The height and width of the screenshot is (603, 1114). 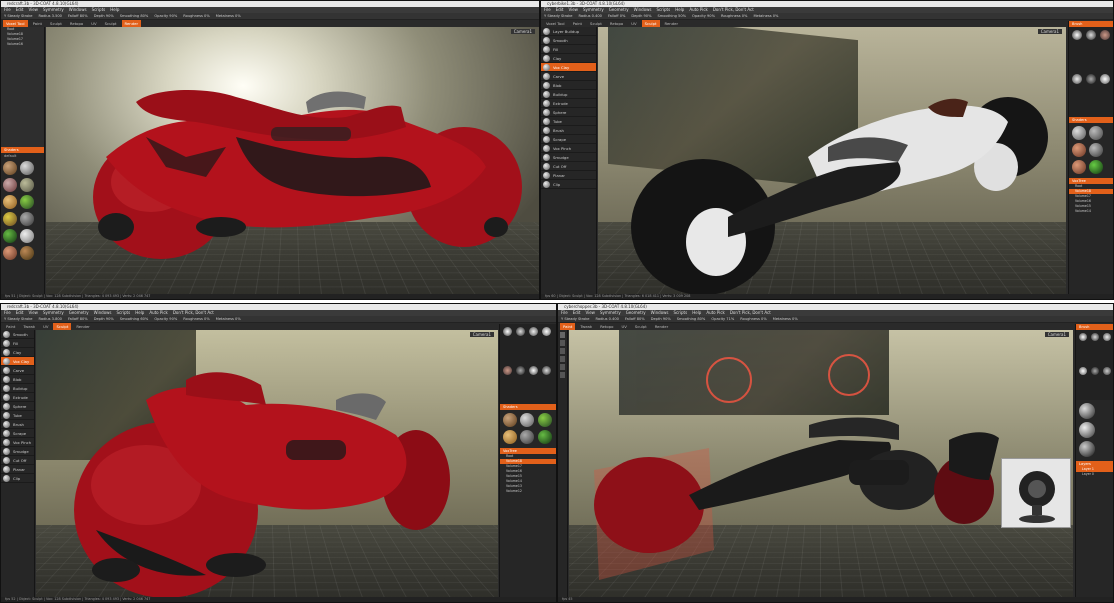 What do you see at coordinates (562, 351) in the screenshot?
I see `fill-tool-icon` at bounding box center [562, 351].